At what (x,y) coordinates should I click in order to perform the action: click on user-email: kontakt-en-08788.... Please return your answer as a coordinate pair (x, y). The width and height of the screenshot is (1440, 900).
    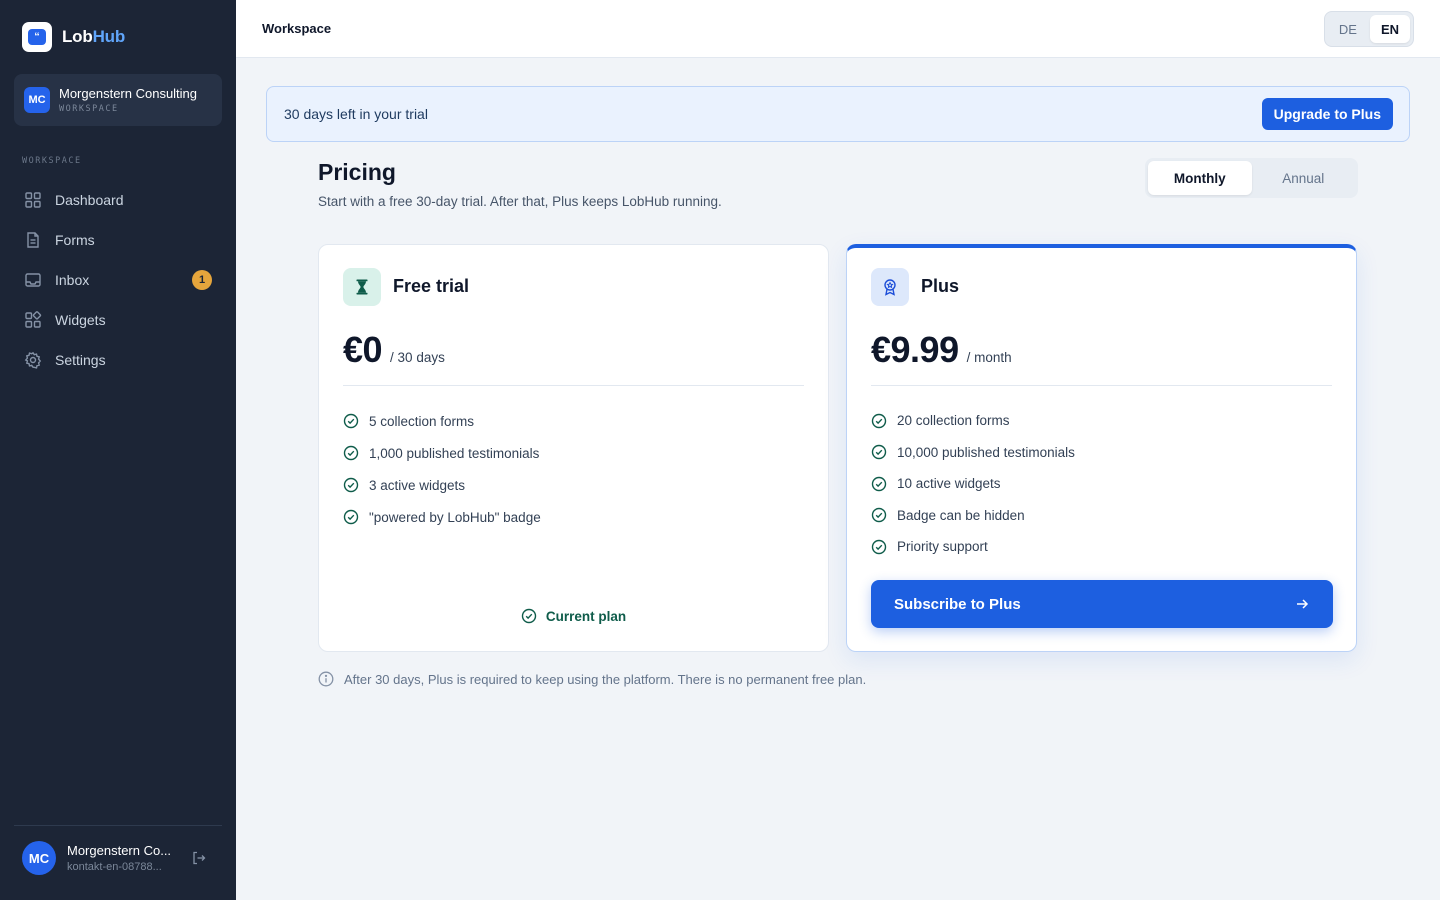
    Looking at the image, I should click on (114, 867).